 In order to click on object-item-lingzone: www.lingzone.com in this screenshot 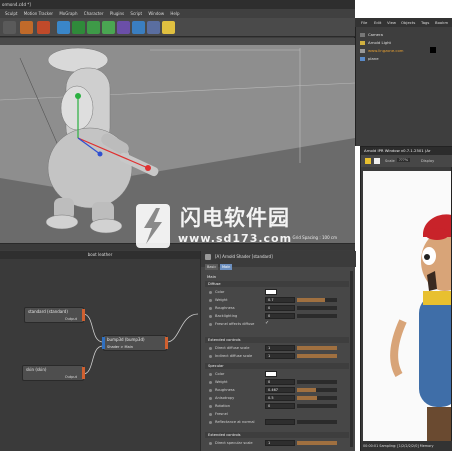, I will do `click(392, 51)`.